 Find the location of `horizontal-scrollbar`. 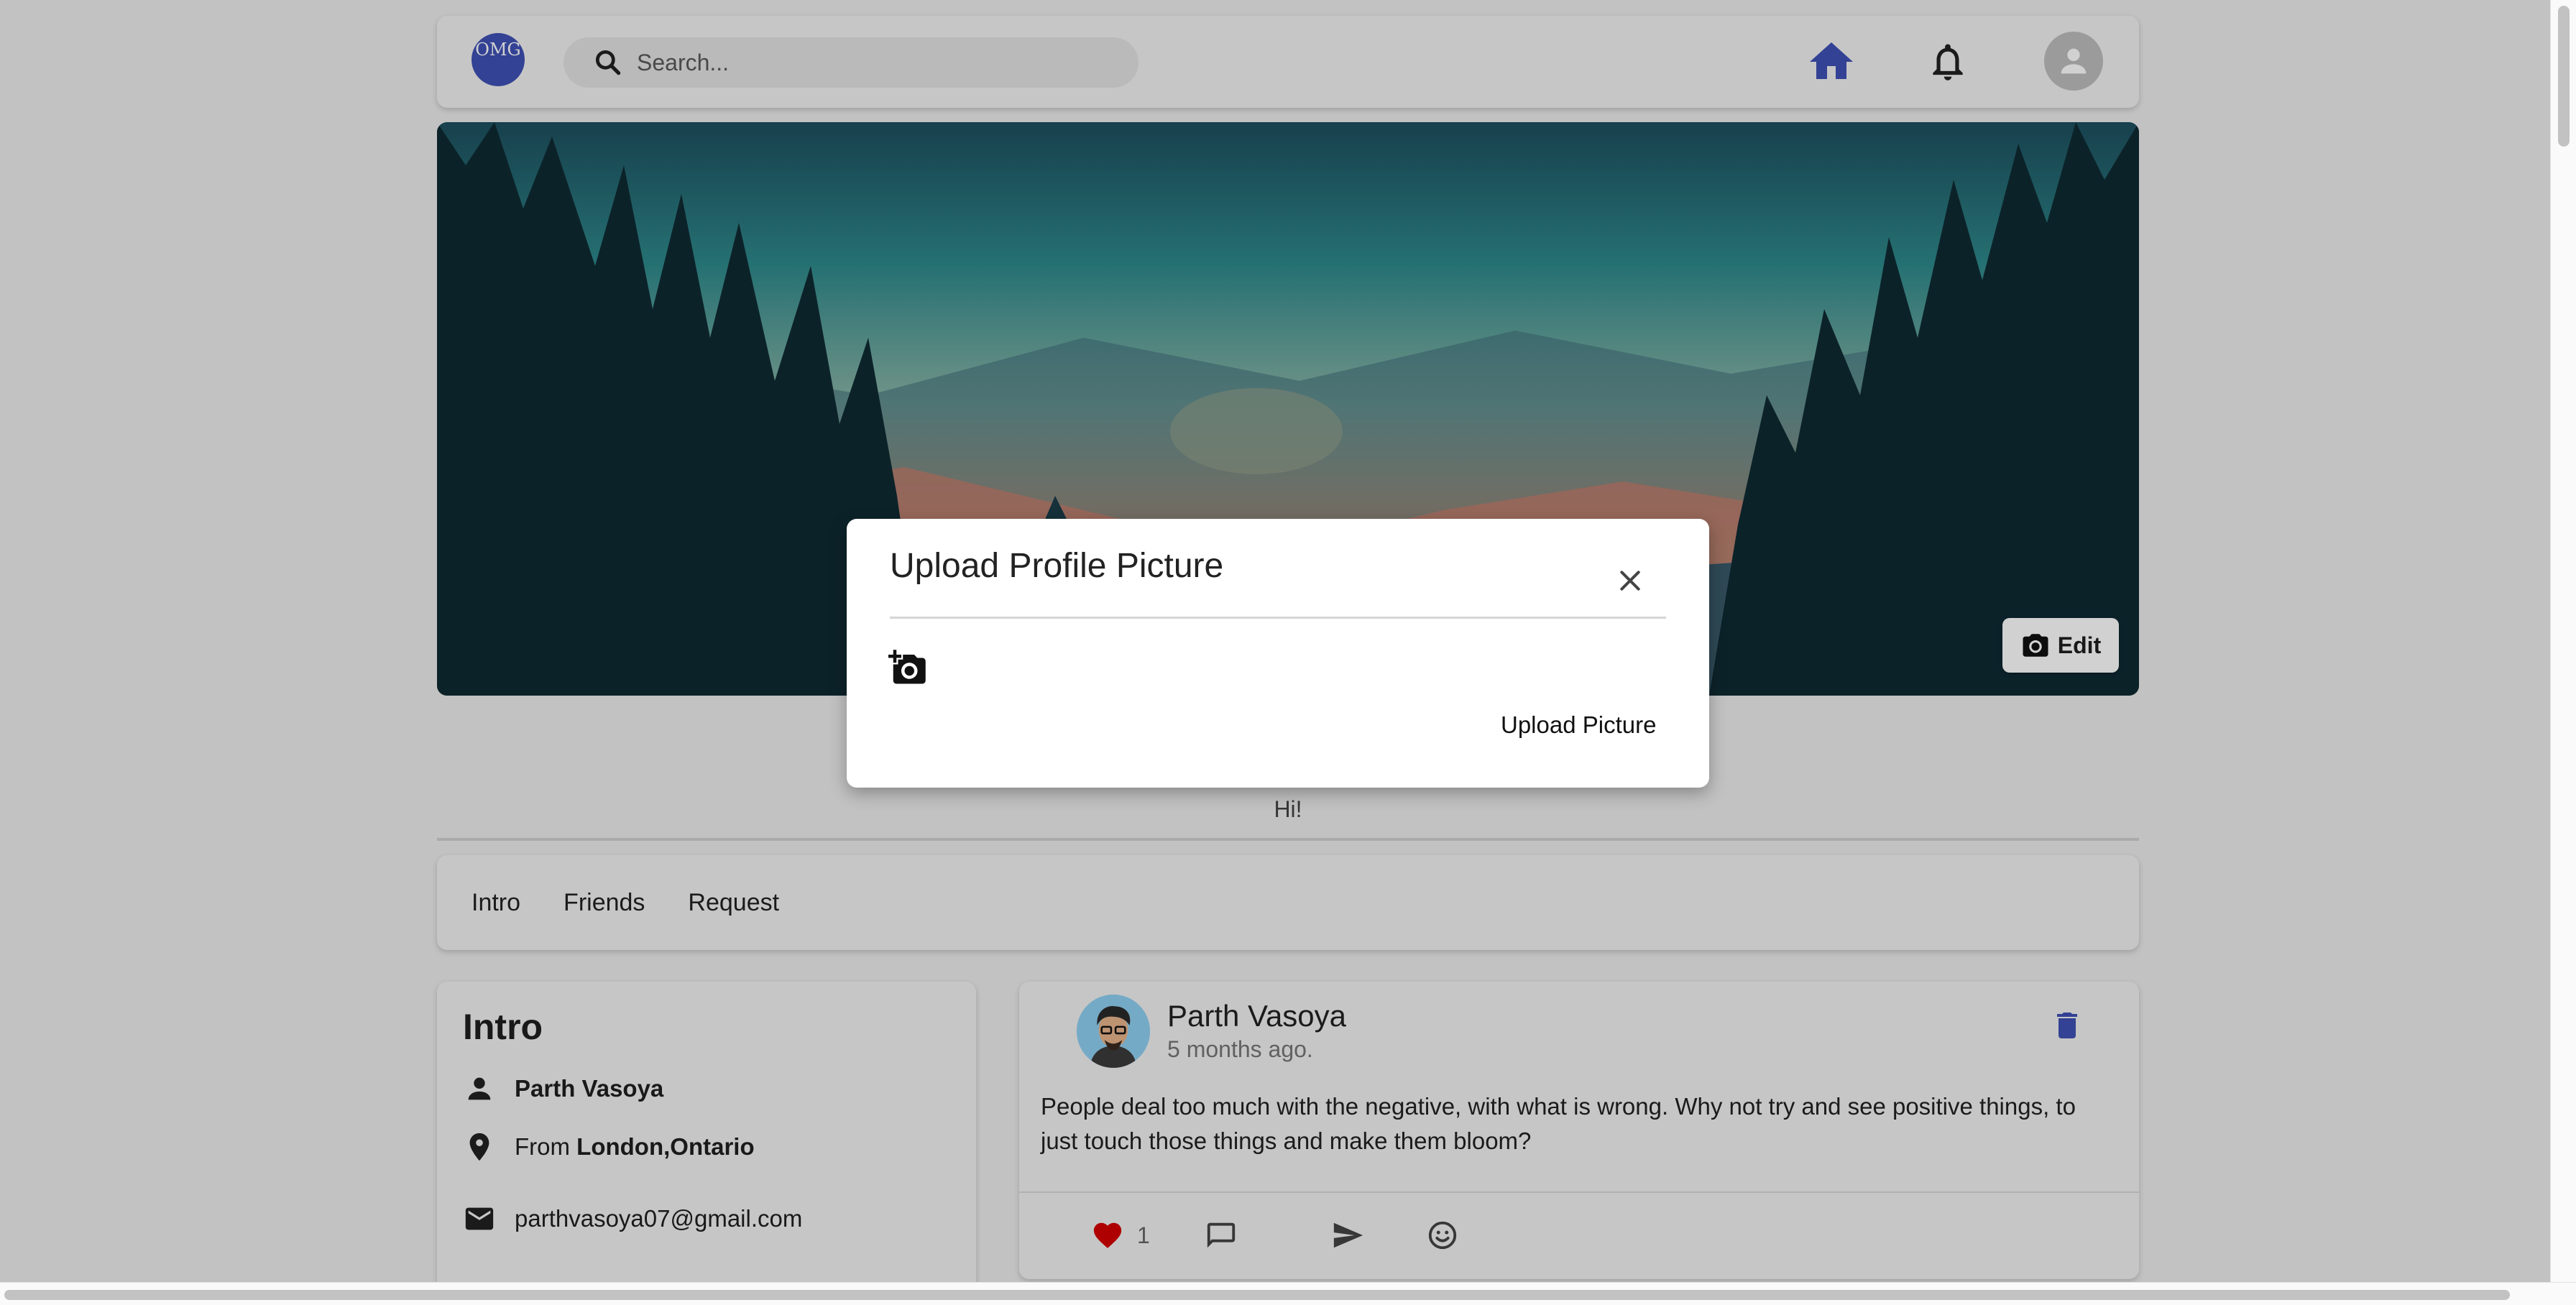

horizontal-scrollbar is located at coordinates (1288, 1293).